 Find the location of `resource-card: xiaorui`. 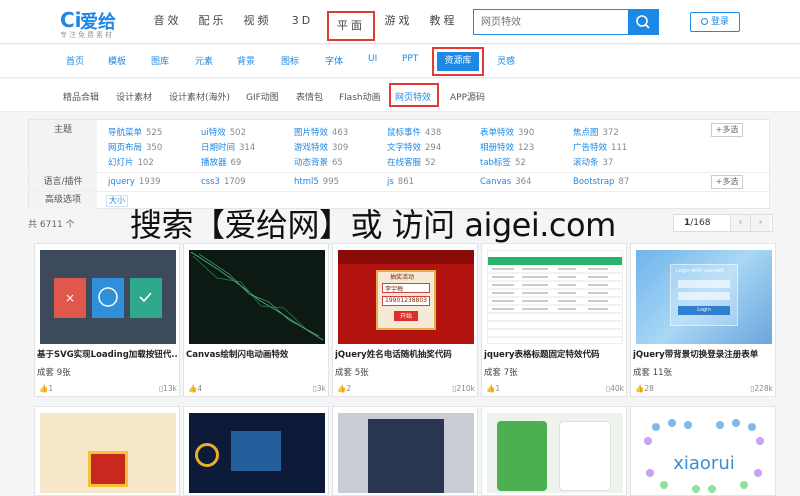

resource-card: xiaorui is located at coordinates (703, 451).